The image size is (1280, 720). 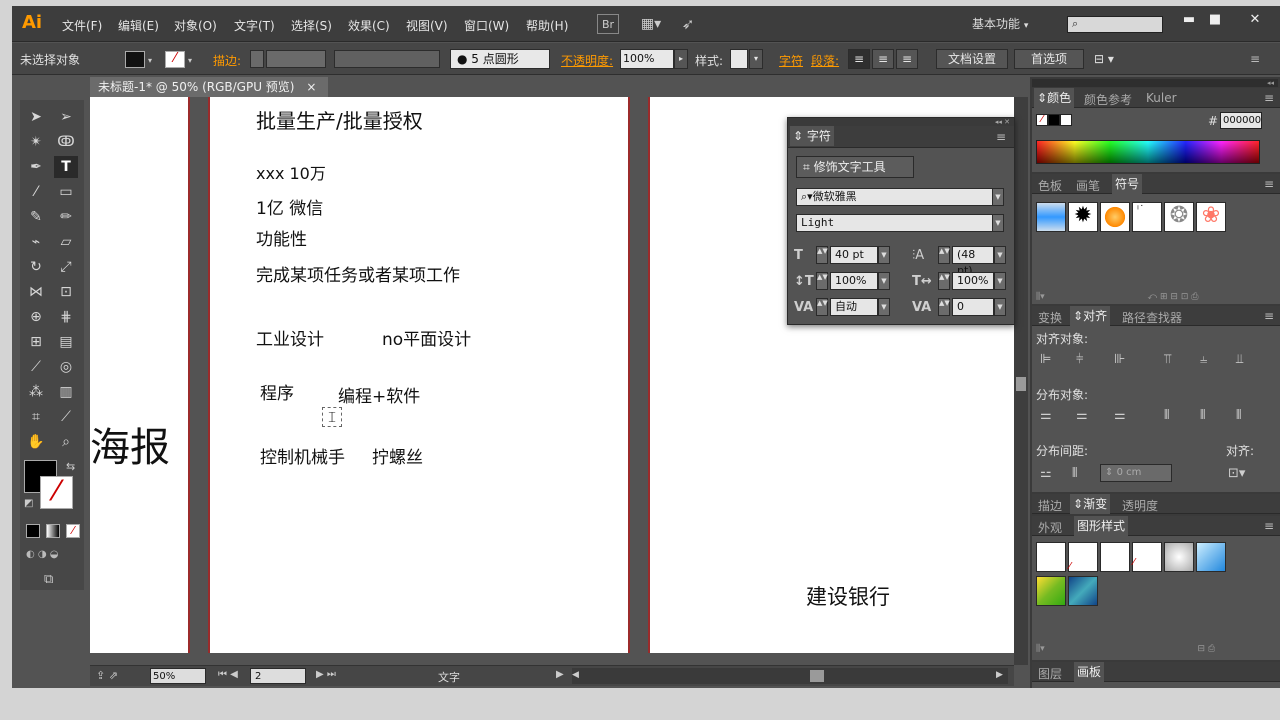 What do you see at coordinates (884, 281) in the screenshot?
I see `v-scale-dropdown-icon: ▼` at bounding box center [884, 281].